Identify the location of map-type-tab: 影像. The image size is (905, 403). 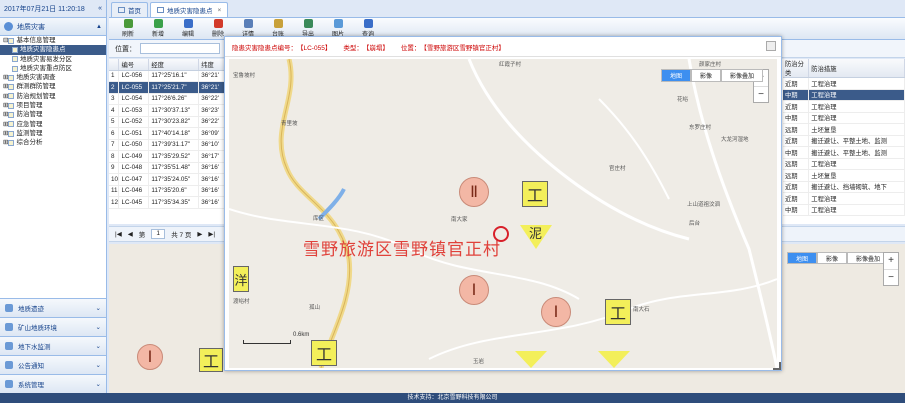
(705, 75).